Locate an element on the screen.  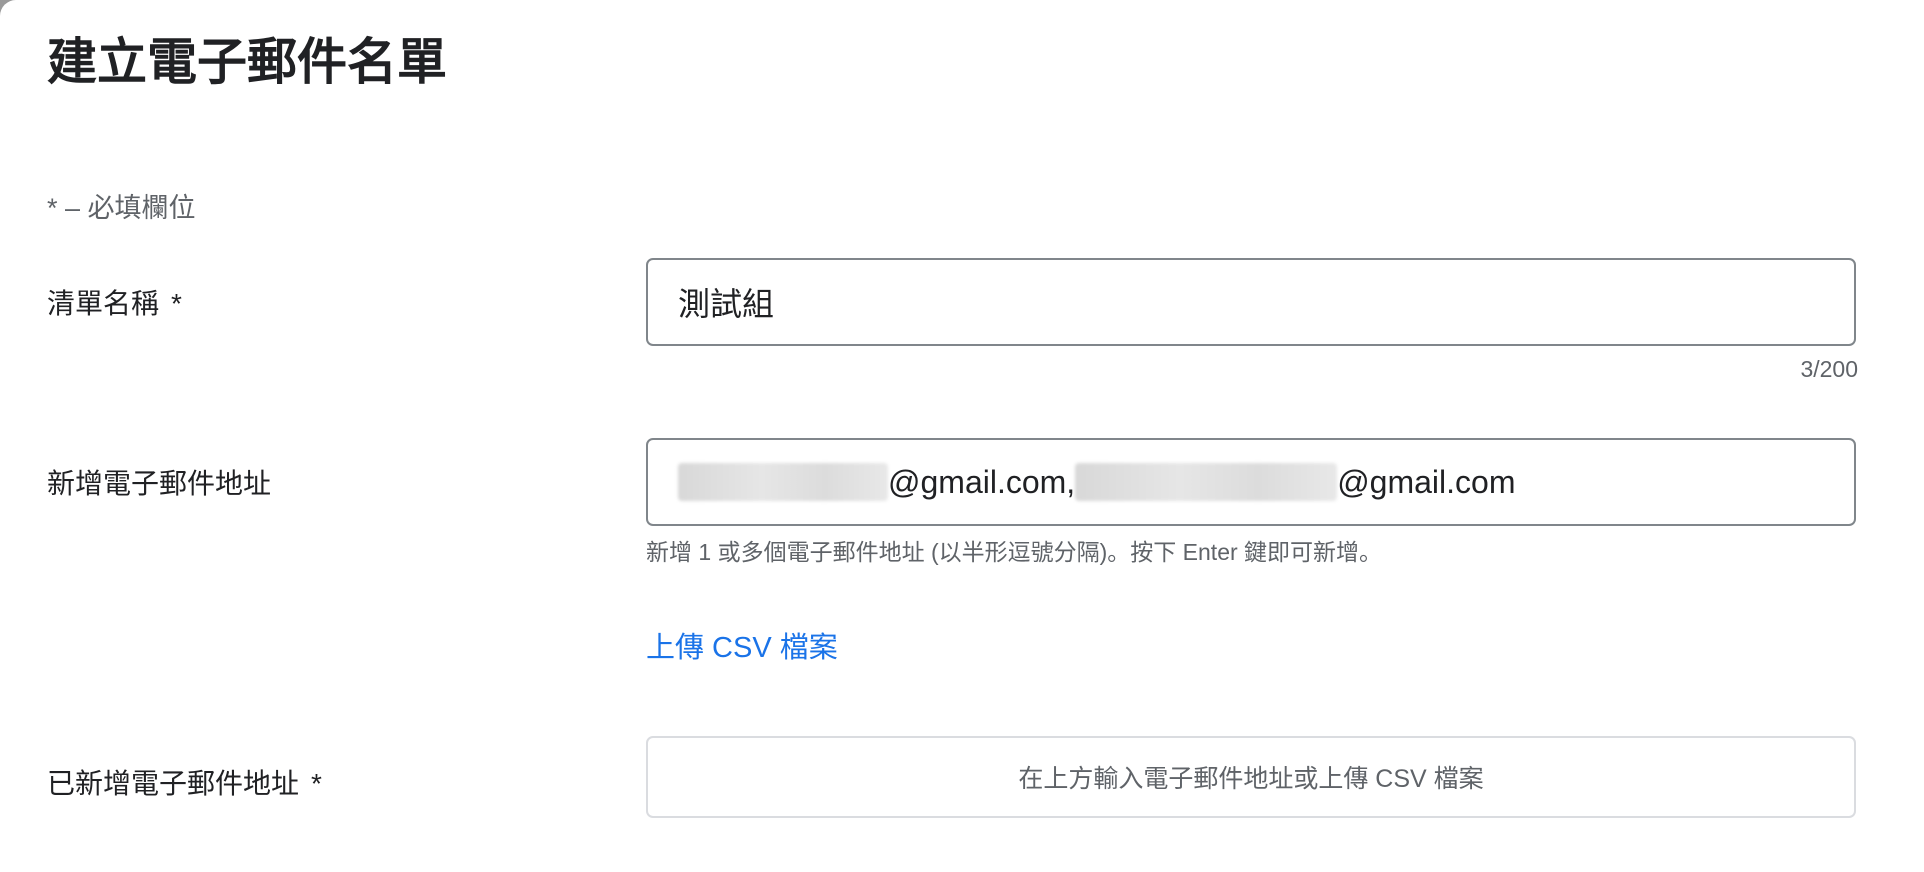
add-email-helper-text: 新增 1 或多個電子郵件地址 (以半形逗號分隔)。按下 Enter 鍵即可新增。 is located at coordinates (1014, 552).